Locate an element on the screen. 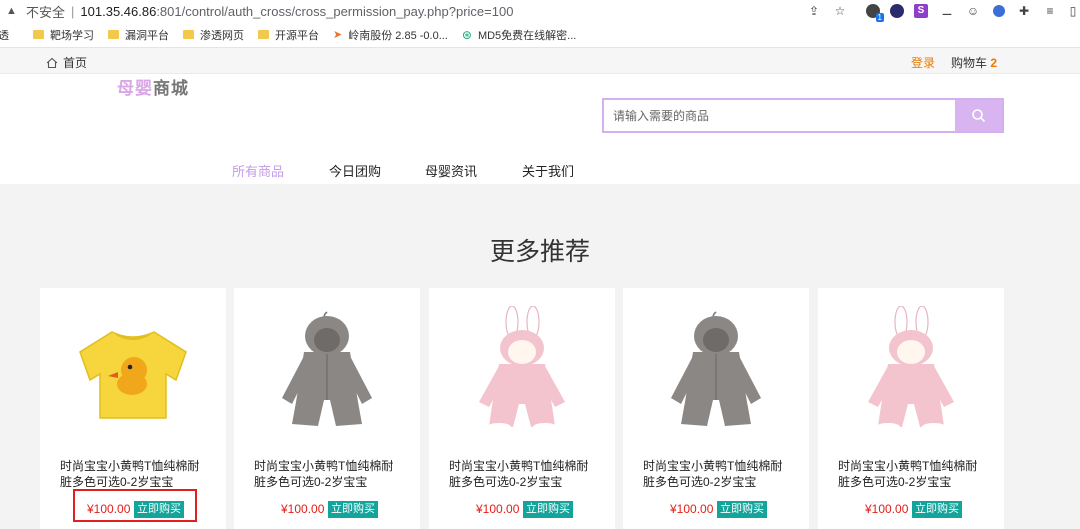 The width and height of the screenshot is (1080, 529). globe-extension-icon is located at coordinates (999, 11).